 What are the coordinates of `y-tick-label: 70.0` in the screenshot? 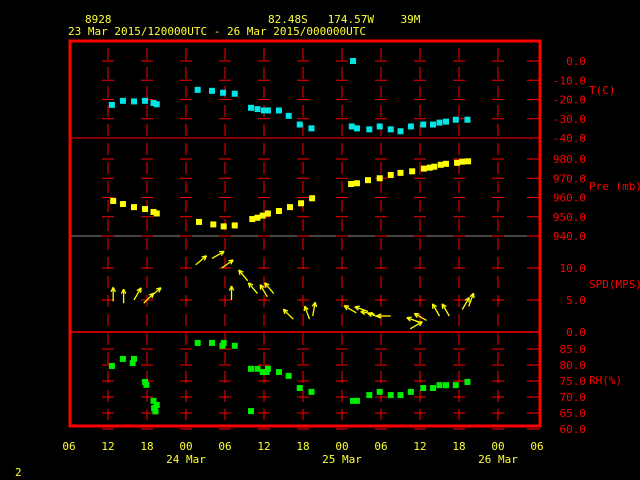 It's located at (573, 397).